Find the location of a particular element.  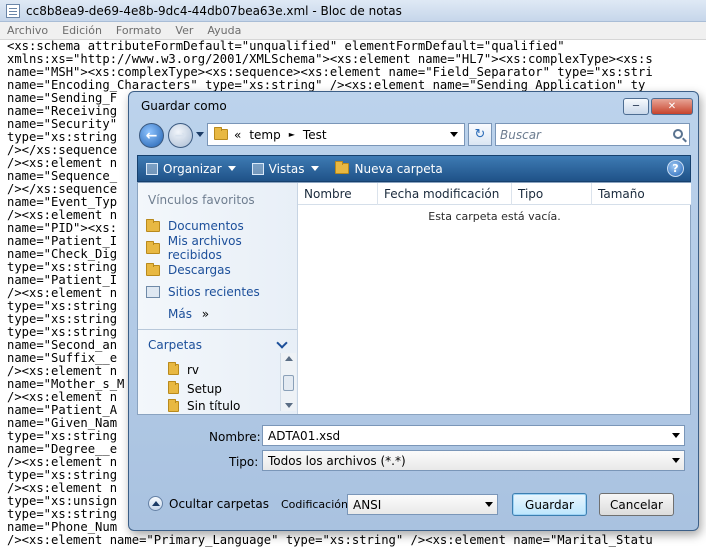

filename-label: Nombre: is located at coordinates (235, 437).